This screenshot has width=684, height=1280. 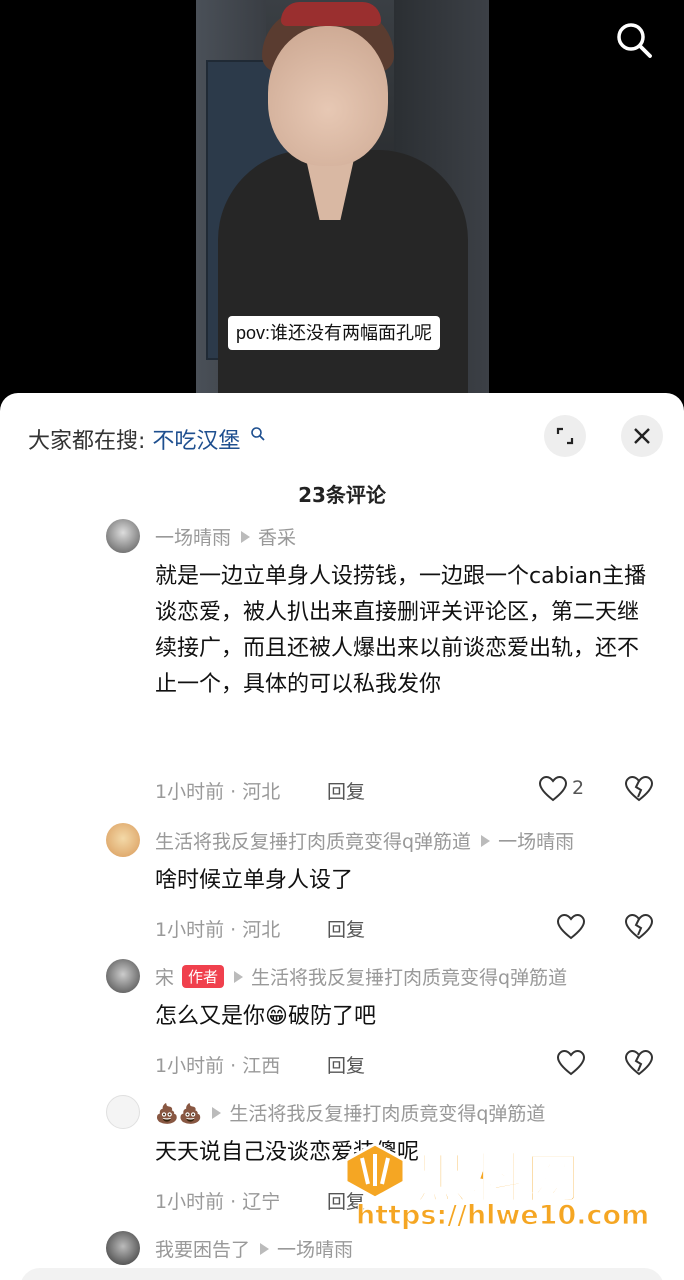 What do you see at coordinates (202, 1250) in the screenshot?
I see `comment-user: 我要困告了` at bounding box center [202, 1250].